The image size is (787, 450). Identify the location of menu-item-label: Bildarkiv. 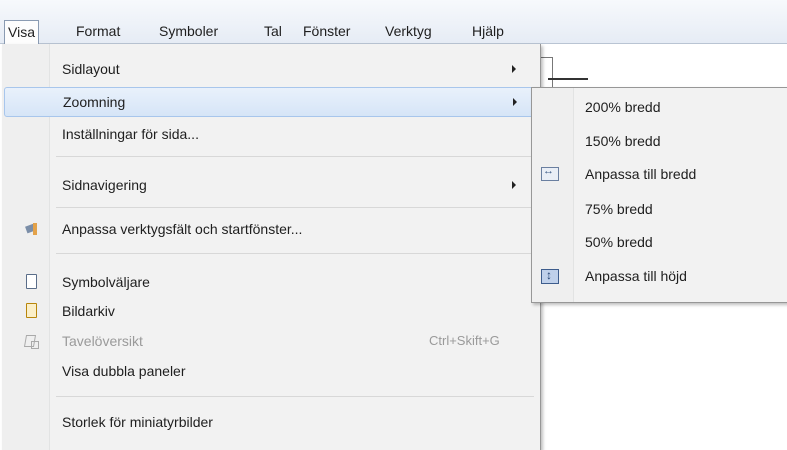
(88, 311).